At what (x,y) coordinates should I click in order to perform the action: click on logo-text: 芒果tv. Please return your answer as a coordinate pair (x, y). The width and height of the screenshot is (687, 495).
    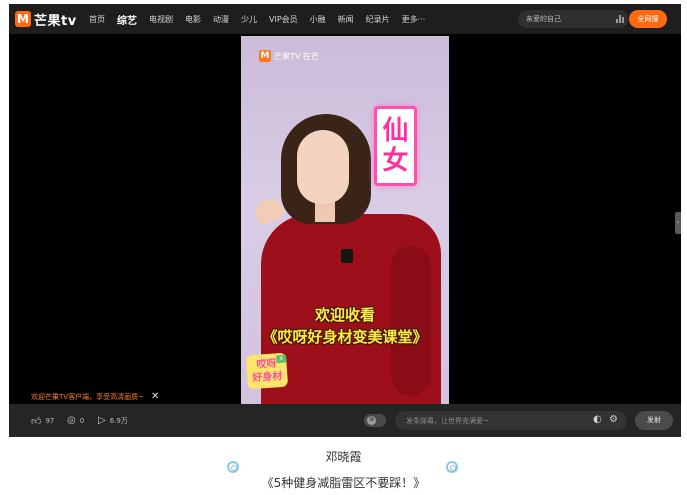
    Looking at the image, I should click on (55, 21).